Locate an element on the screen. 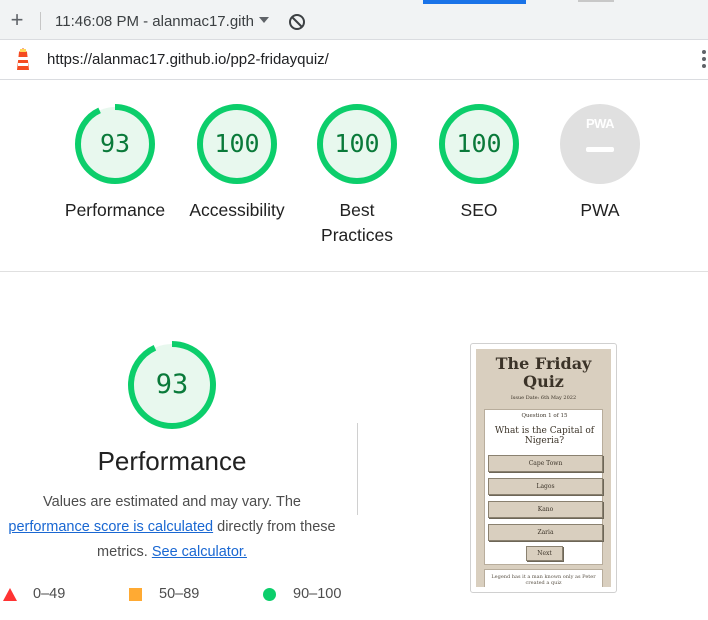  question-text: What is the Capital of Nigeria? is located at coordinates (544, 436).